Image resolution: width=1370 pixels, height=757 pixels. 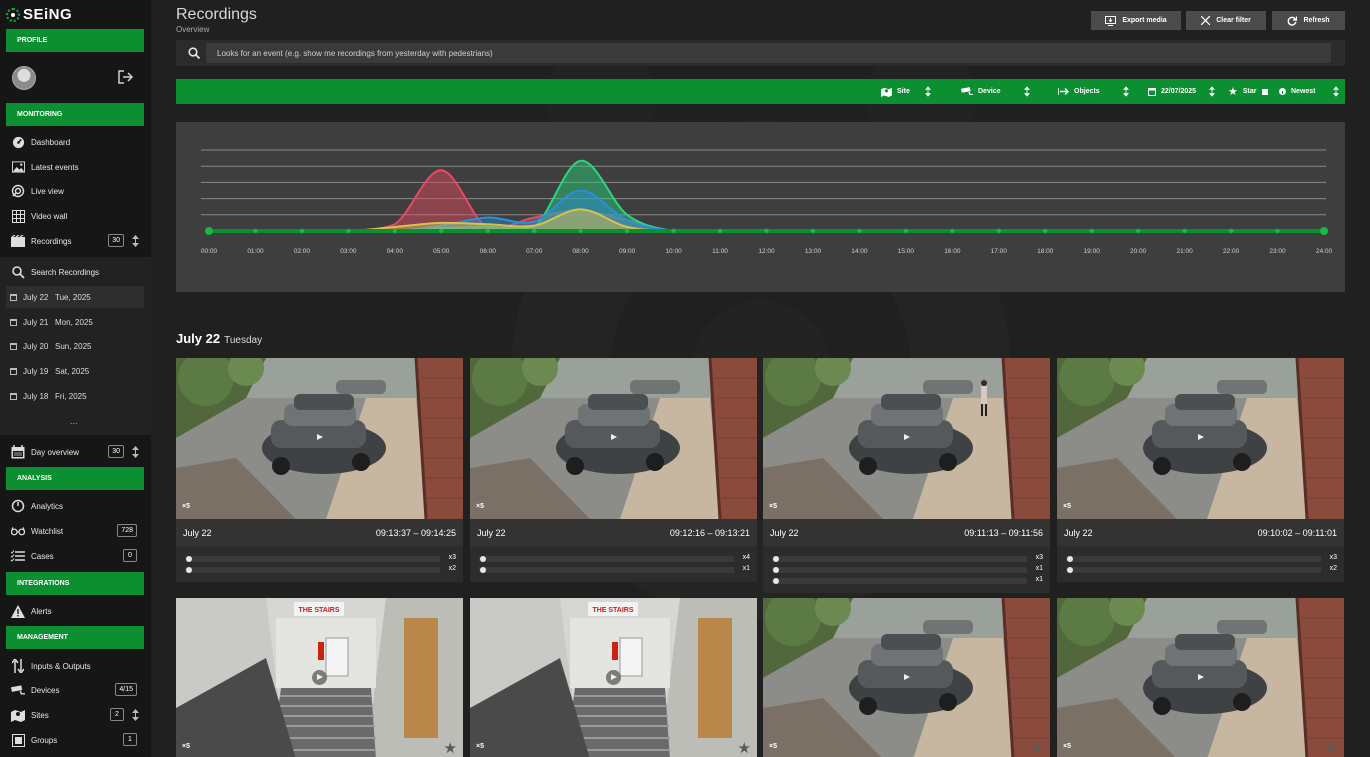 What do you see at coordinates (75, 690) in the screenshot?
I see `nav-devices: Devices 4/15` at bounding box center [75, 690].